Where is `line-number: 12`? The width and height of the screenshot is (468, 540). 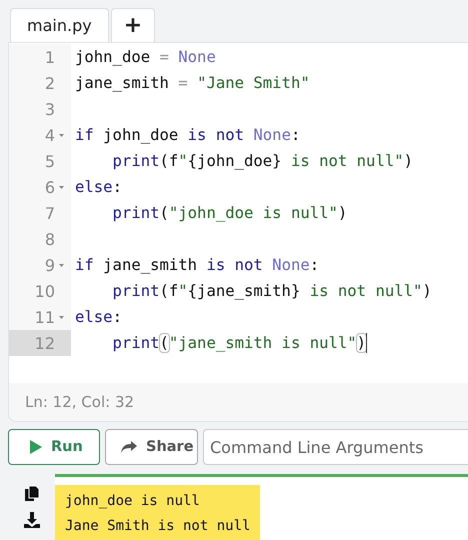
line-number: 12 is located at coordinates (44, 343).